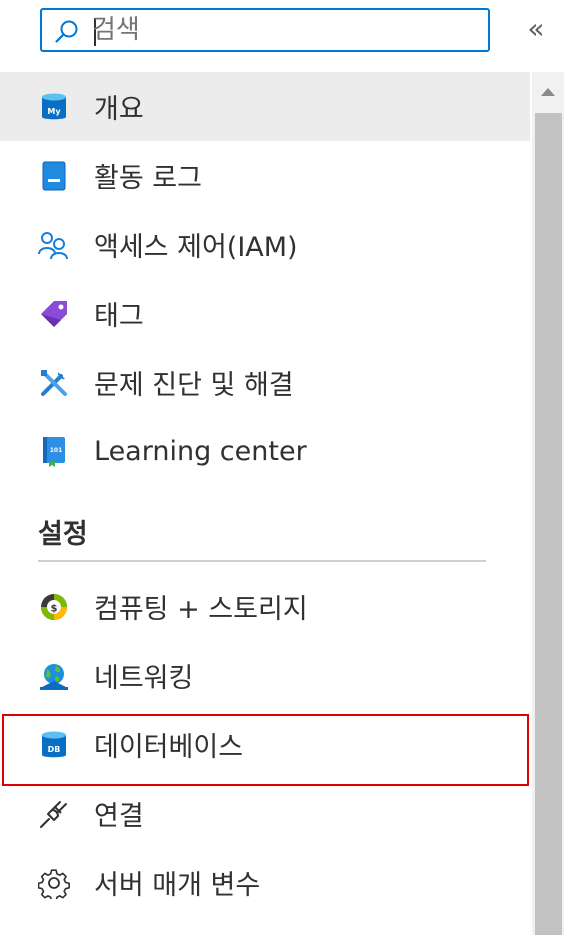 The image size is (564, 935). Describe the element at coordinates (54, 176) in the screenshot. I see `activity-log-icon` at that location.